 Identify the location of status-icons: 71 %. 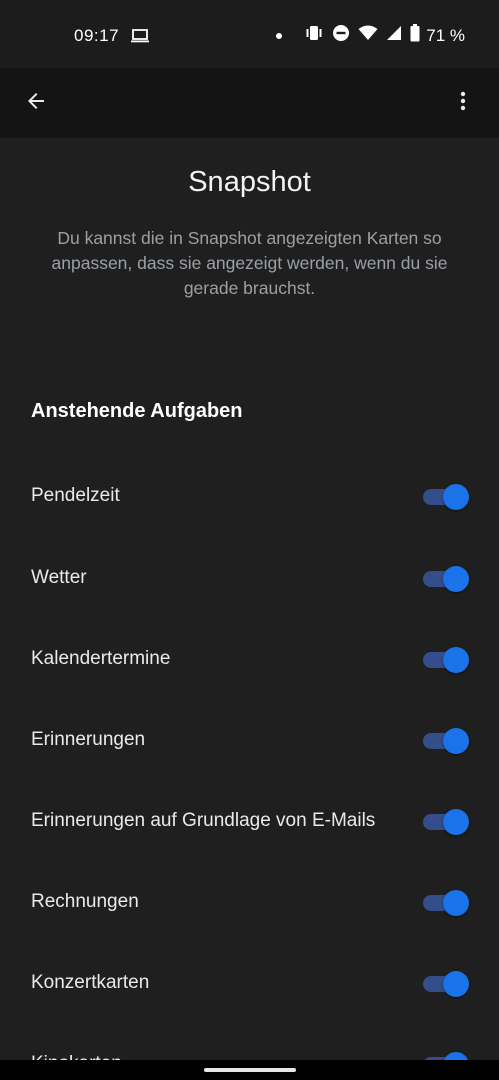
(370, 35).